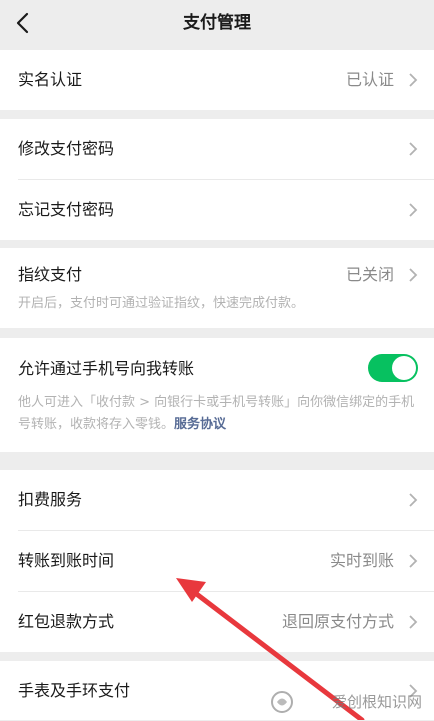 Image resolution: width=434 pixels, height=721 pixels. I want to click on fingerprint-card: 指纹支付 已关闭 开启后，支付时可通过验证指纹，快速完成付款。, so click(217, 288).